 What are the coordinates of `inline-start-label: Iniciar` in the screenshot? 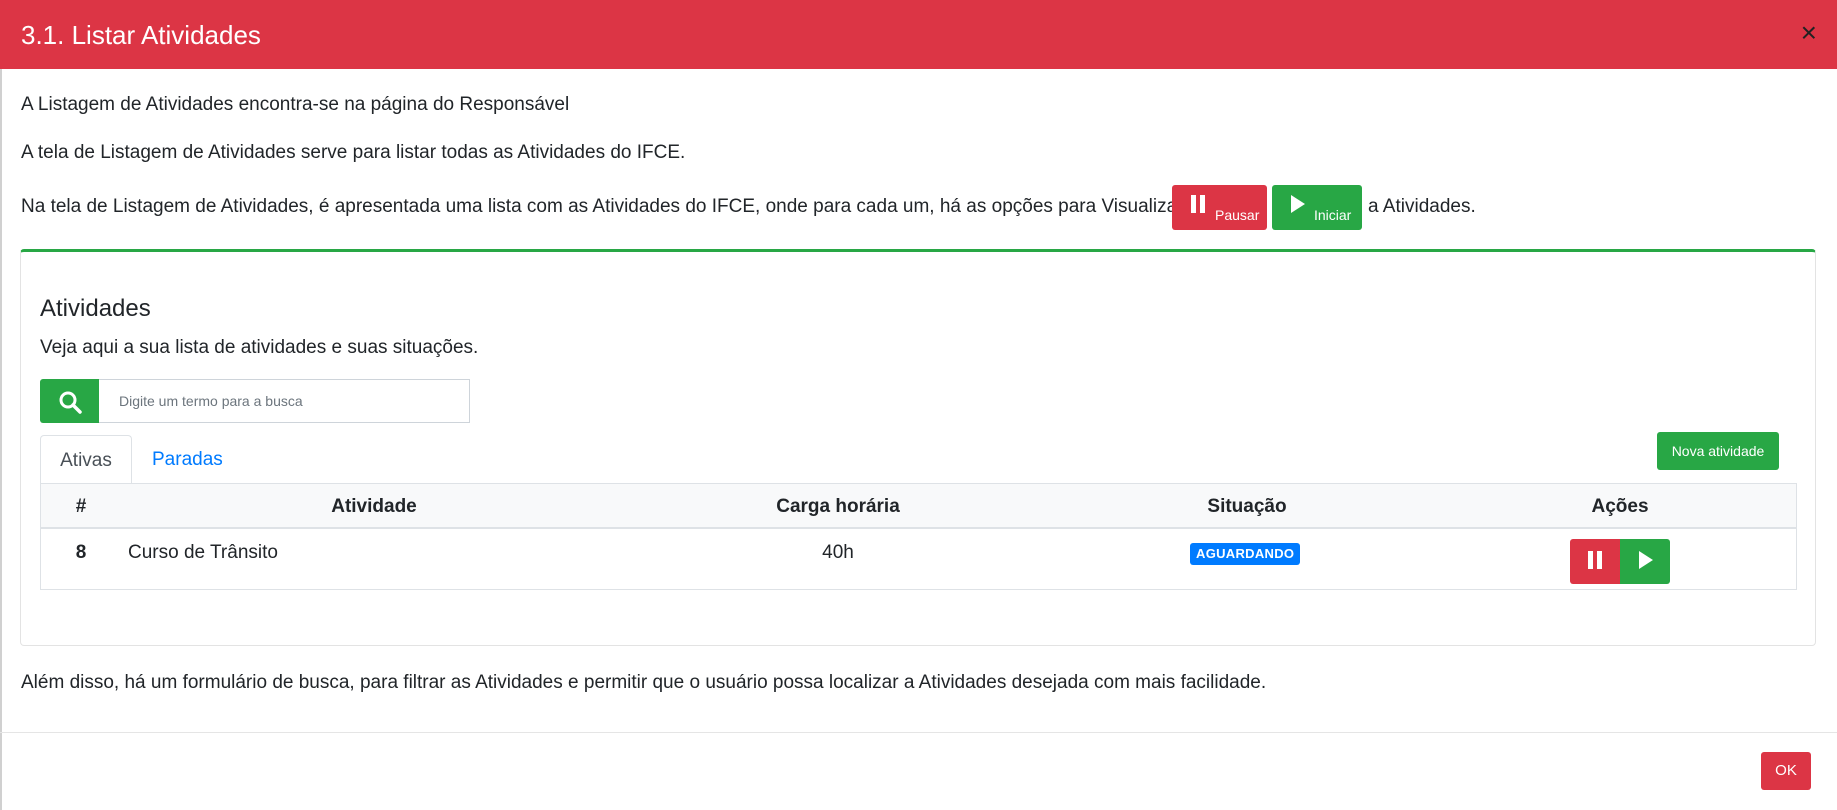 It's located at (1333, 215).